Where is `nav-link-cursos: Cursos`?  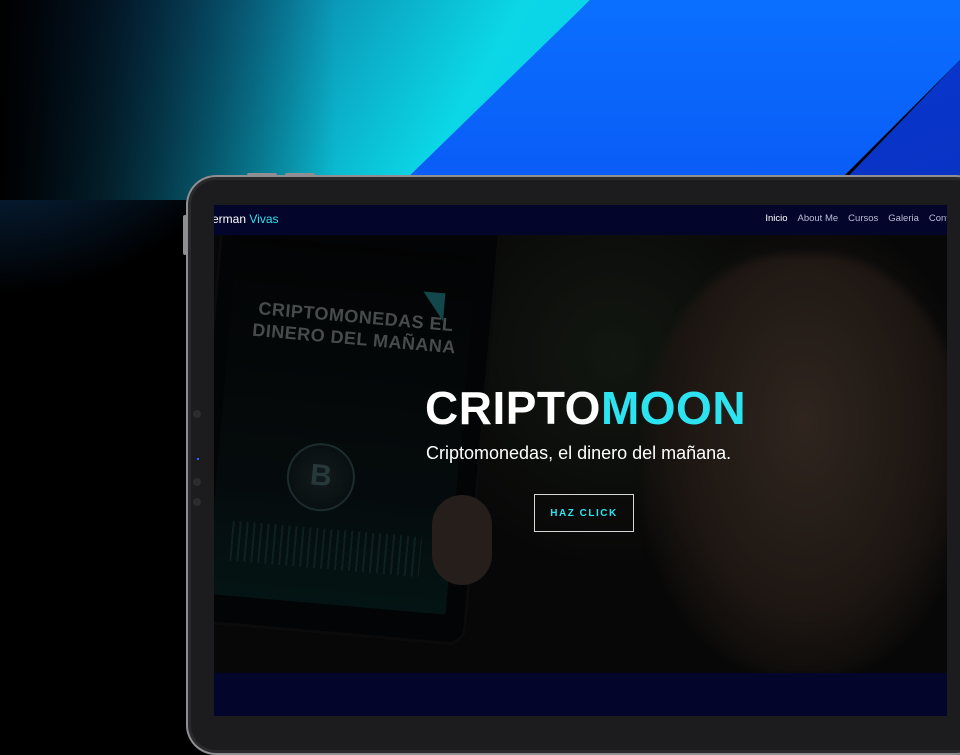
nav-link-cursos: Cursos is located at coordinates (863, 218).